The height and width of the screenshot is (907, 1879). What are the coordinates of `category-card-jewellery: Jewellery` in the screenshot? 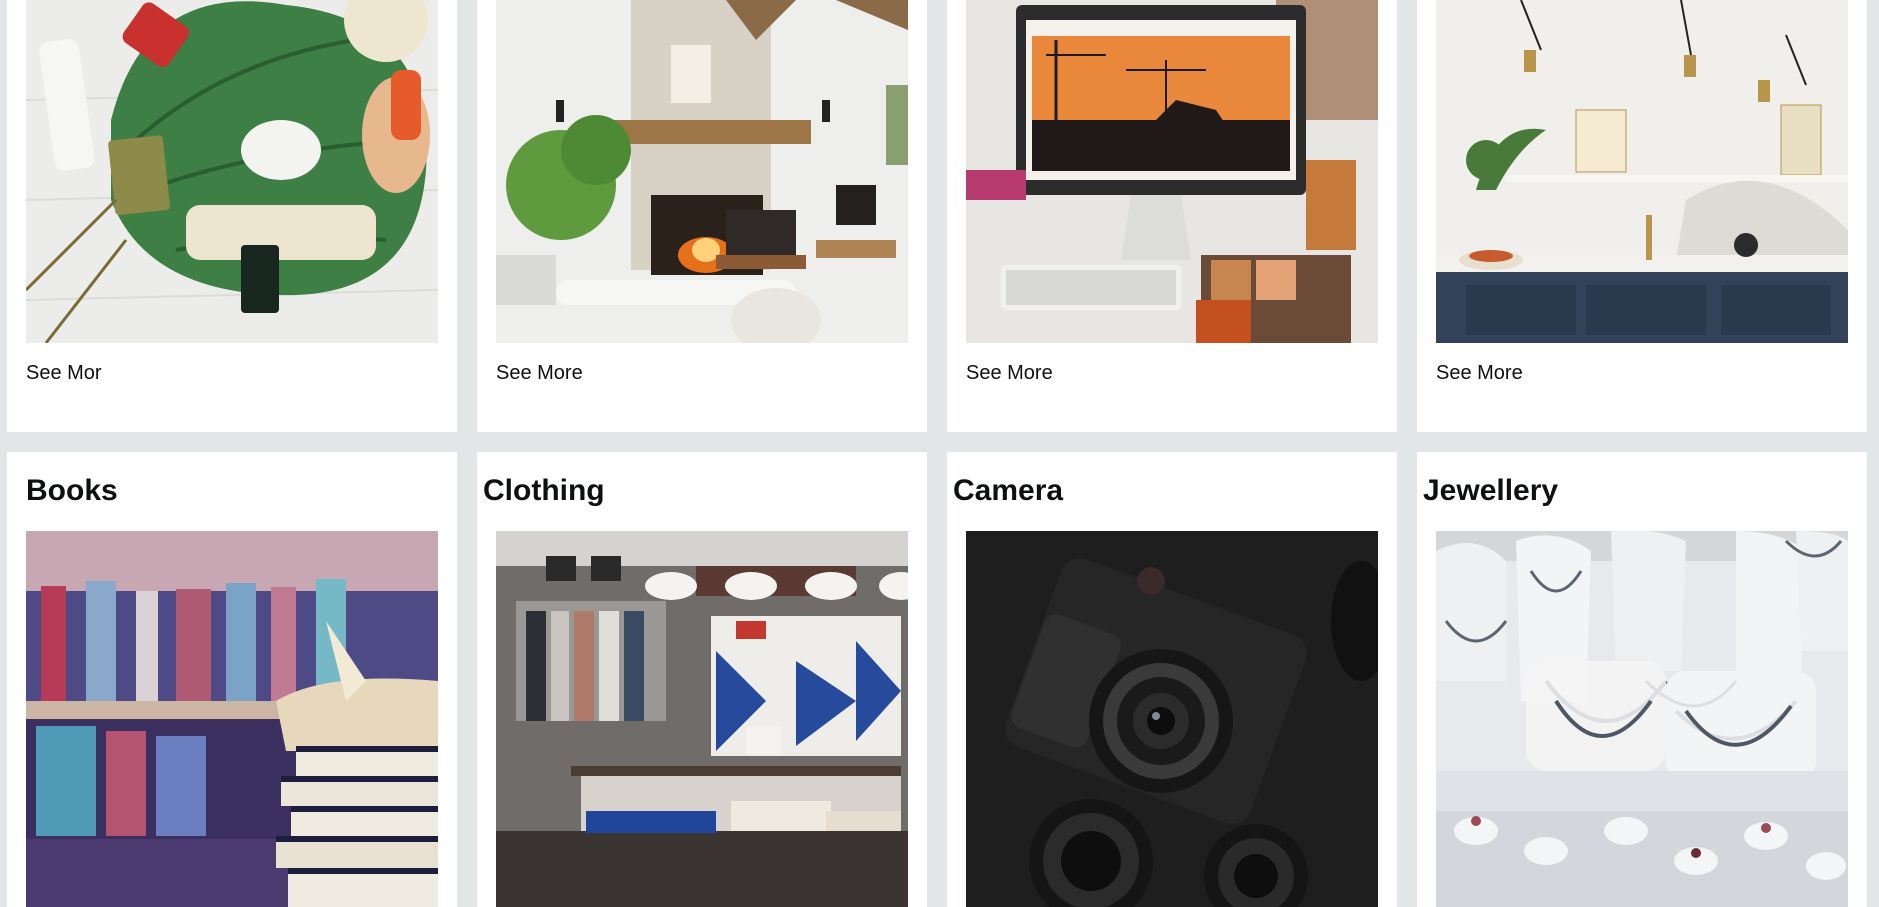 It's located at (1642, 679).